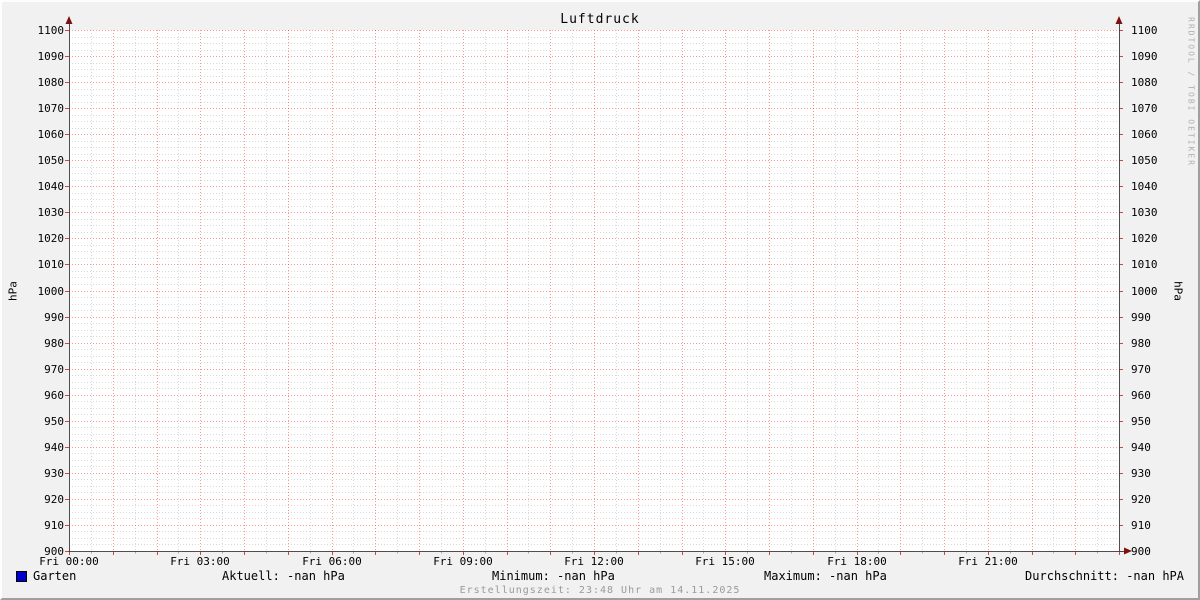 This screenshot has width=1200, height=600. Describe the element at coordinates (1144, 134) in the screenshot. I see `y-tick-label-right: 1060` at that location.